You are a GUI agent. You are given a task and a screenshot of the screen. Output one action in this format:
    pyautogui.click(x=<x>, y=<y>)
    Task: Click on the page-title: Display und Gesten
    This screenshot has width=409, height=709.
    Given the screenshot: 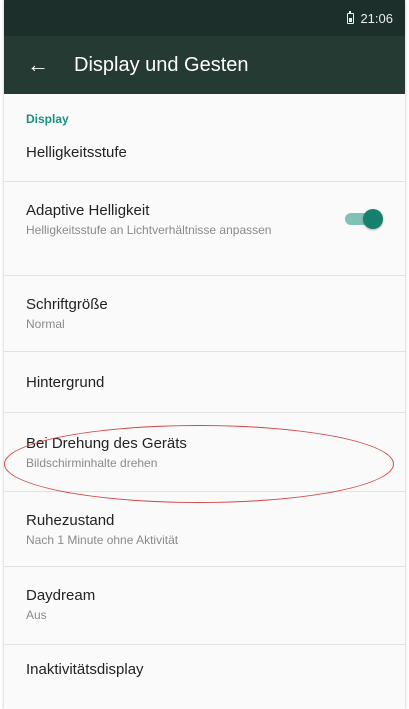 What is the action you would take?
    pyautogui.click(x=161, y=64)
    